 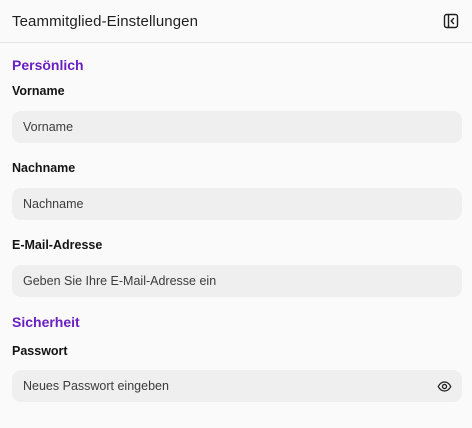 What do you see at coordinates (46, 322) in the screenshot?
I see `section-title-security: Sicherheit` at bounding box center [46, 322].